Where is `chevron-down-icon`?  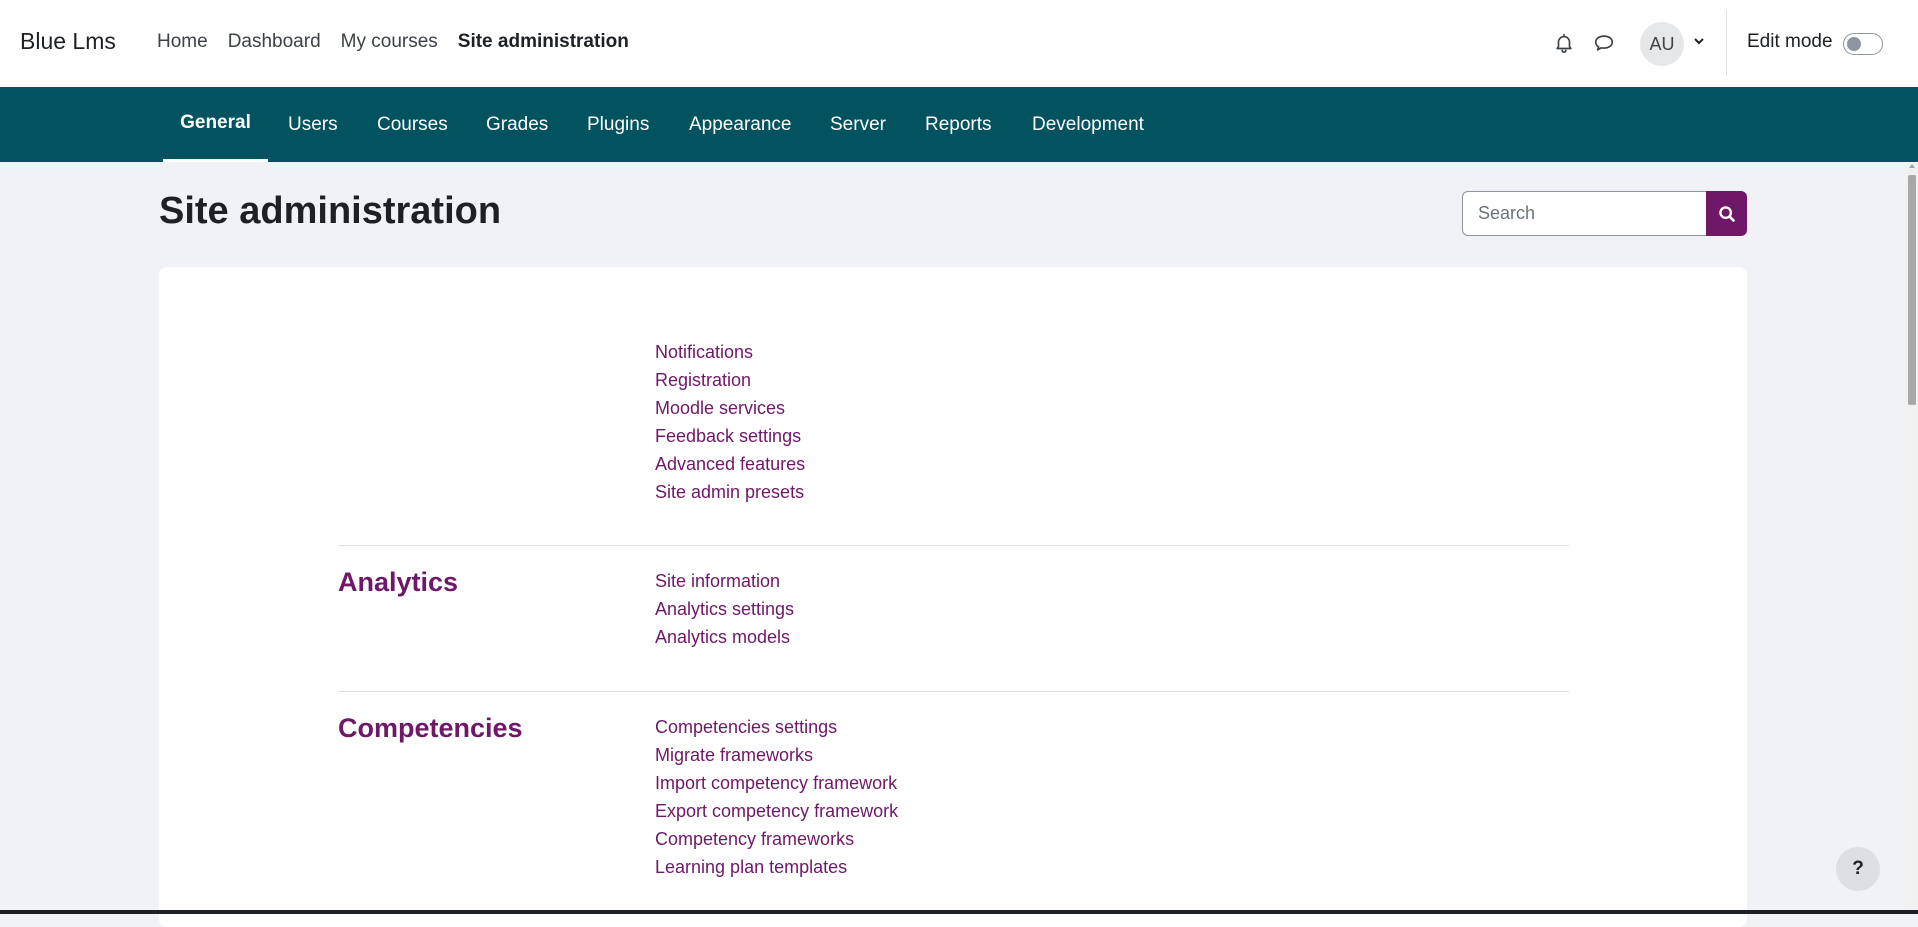 chevron-down-icon is located at coordinates (1699, 43).